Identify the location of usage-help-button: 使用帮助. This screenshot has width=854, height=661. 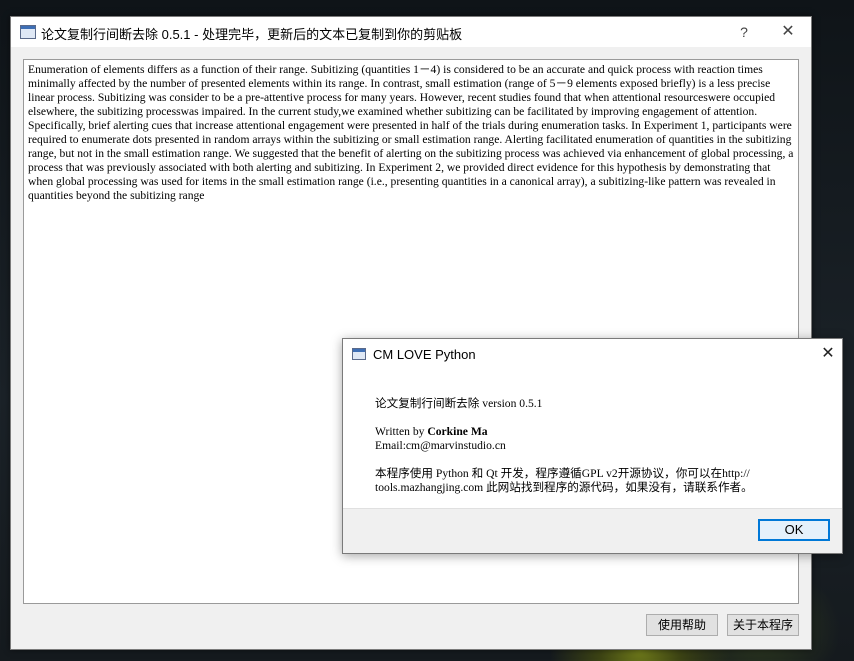
(682, 625).